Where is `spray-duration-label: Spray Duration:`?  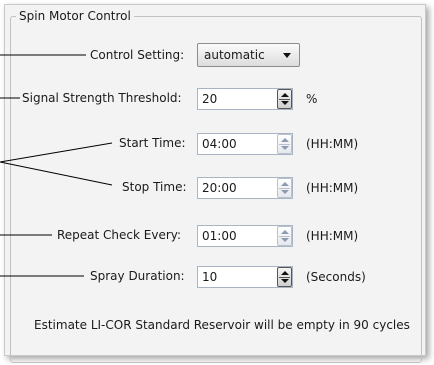
spray-duration-label: Spray Duration: is located at coordinates (137, 276).